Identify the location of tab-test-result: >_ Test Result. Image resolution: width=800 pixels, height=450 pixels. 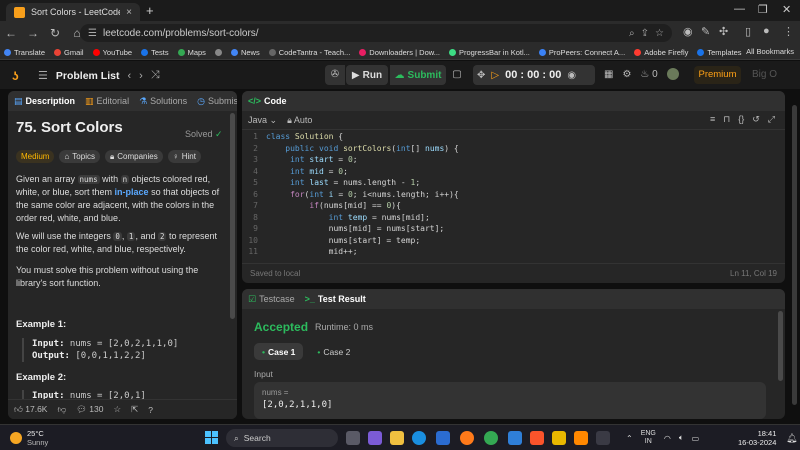
(335, 299).